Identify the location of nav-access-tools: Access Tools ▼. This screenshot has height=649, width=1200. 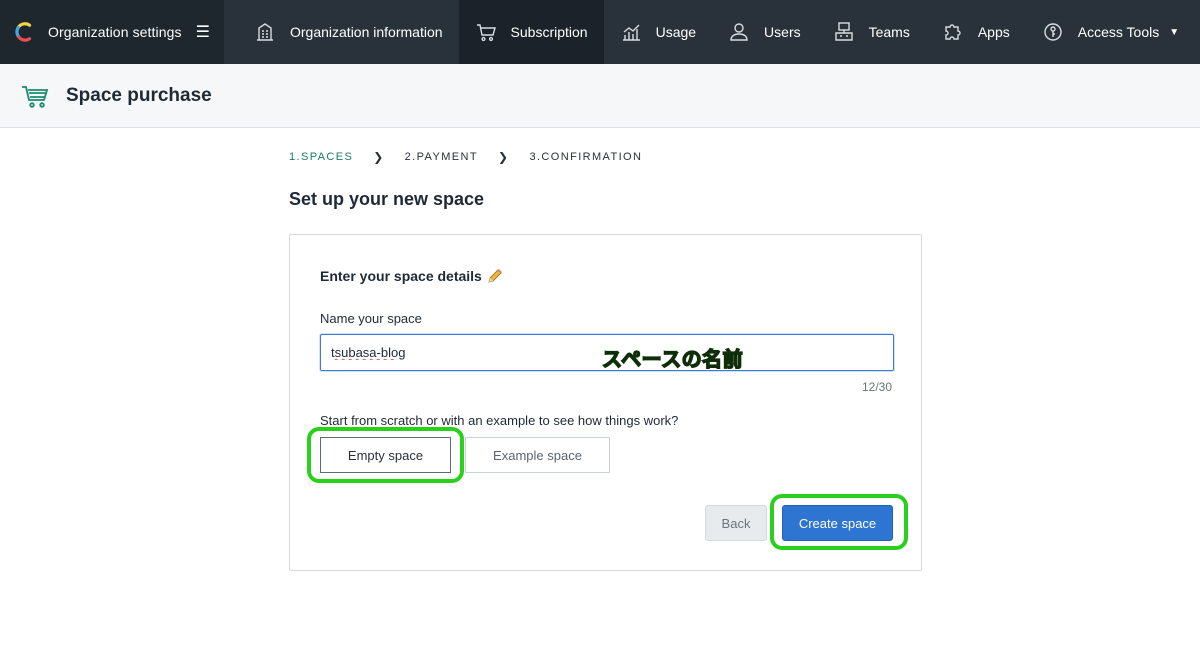
(1110, 32).